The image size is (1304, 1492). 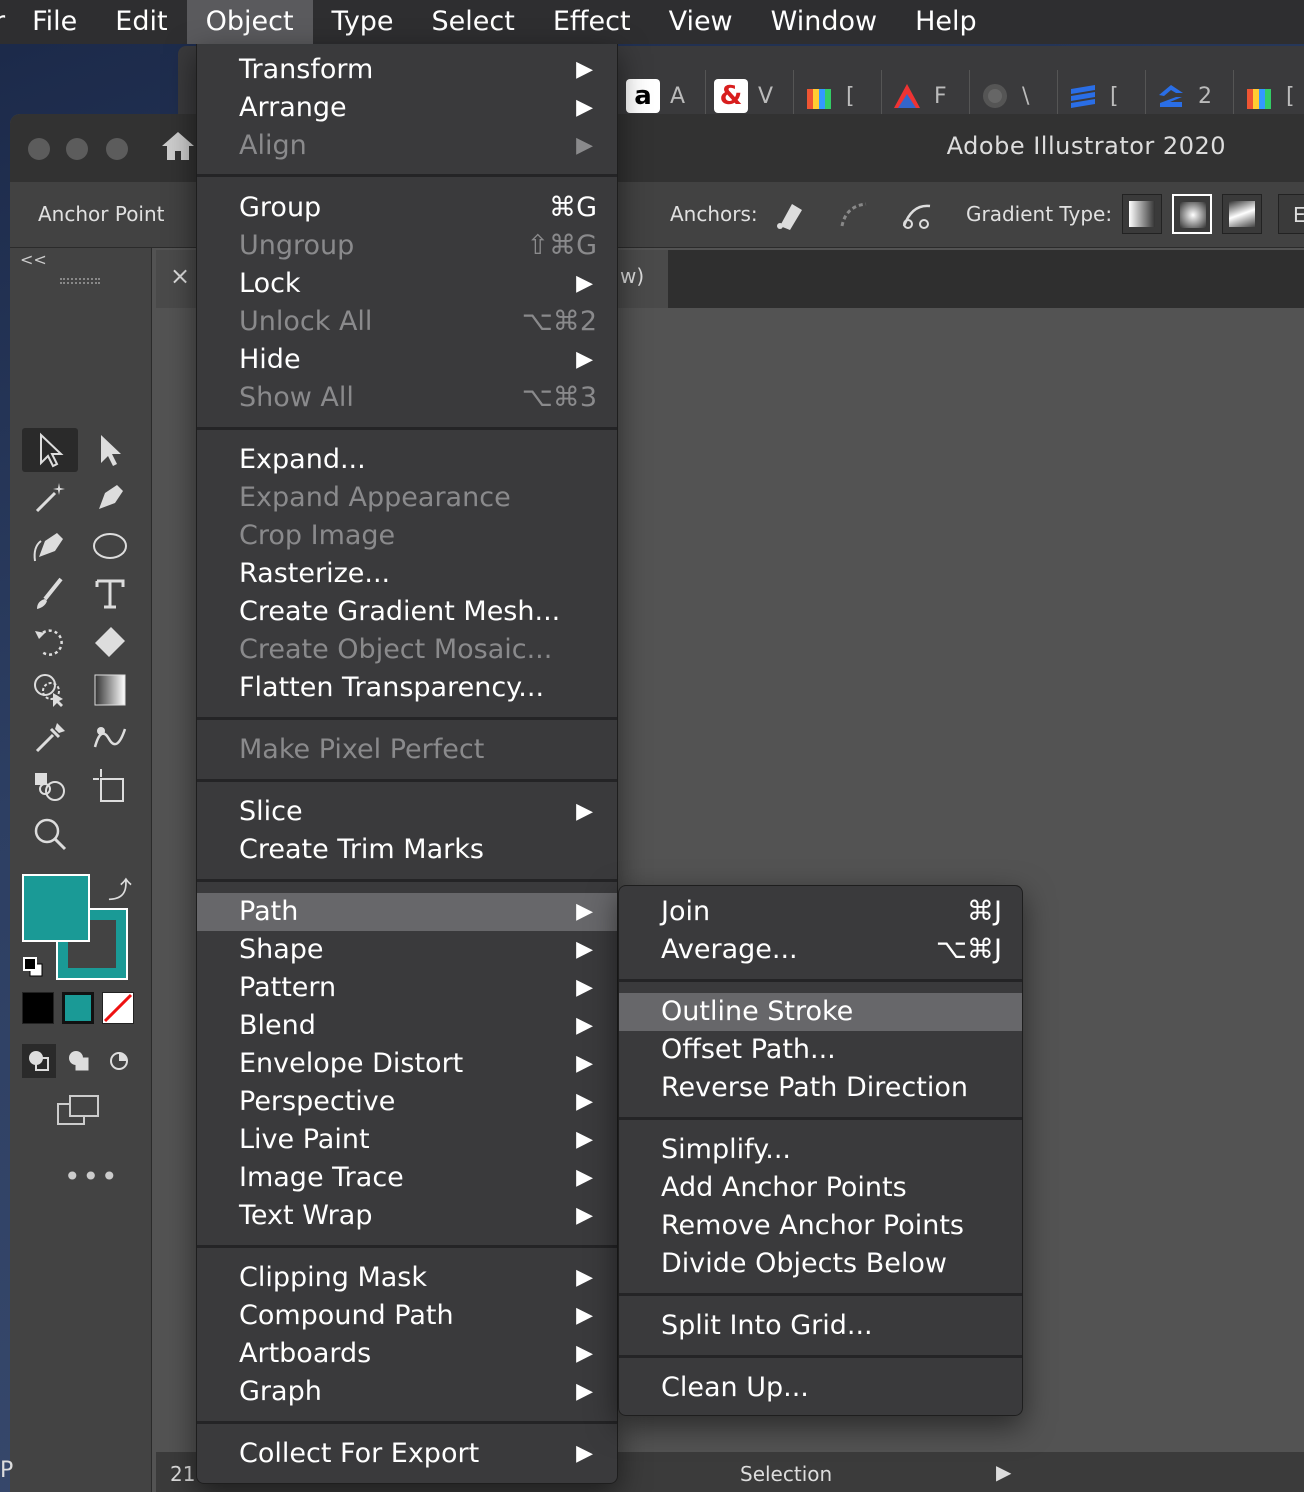 What do you see at coordinates (407, 1216) in the screenshot?
I see `menu-item-text-wrap: Text Wrap ▶` at bounding box center [407, 1216].